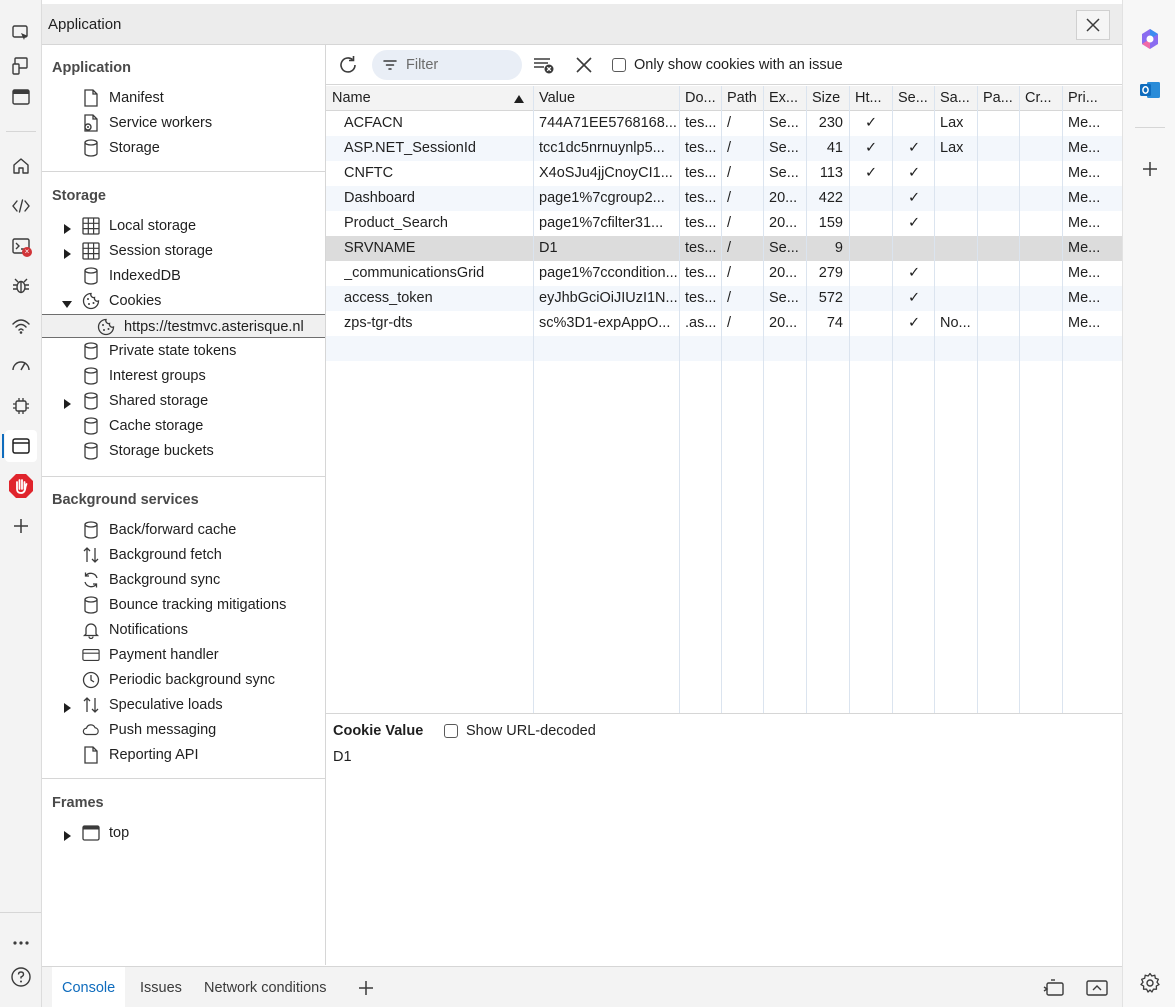  What do you see at coordinates (161, 987) in the screenshot?
I see `tab-issues: Issues` at bounding box center [161, 987].